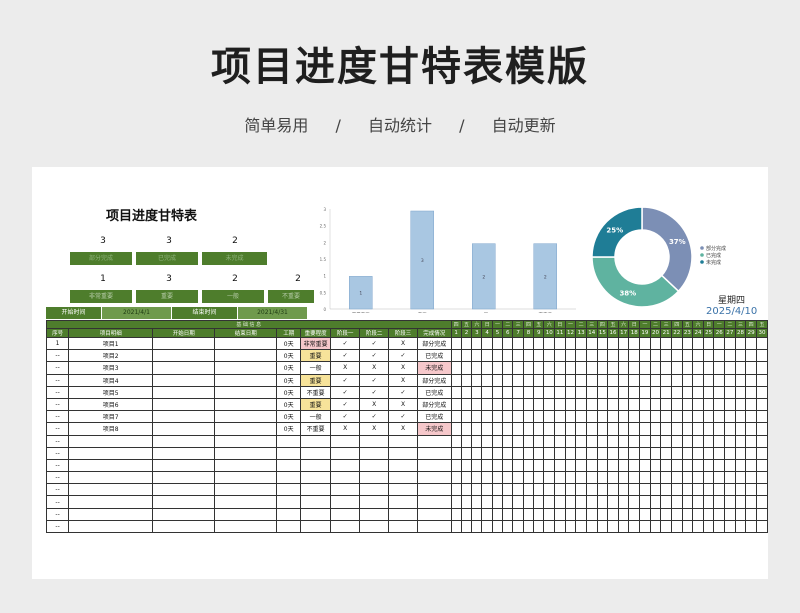 This screenshot has width=800, height=613. What do you see at coordinates (434, 502) in the screenshot?
I see `status-cell` at bounding box center [434, 502].